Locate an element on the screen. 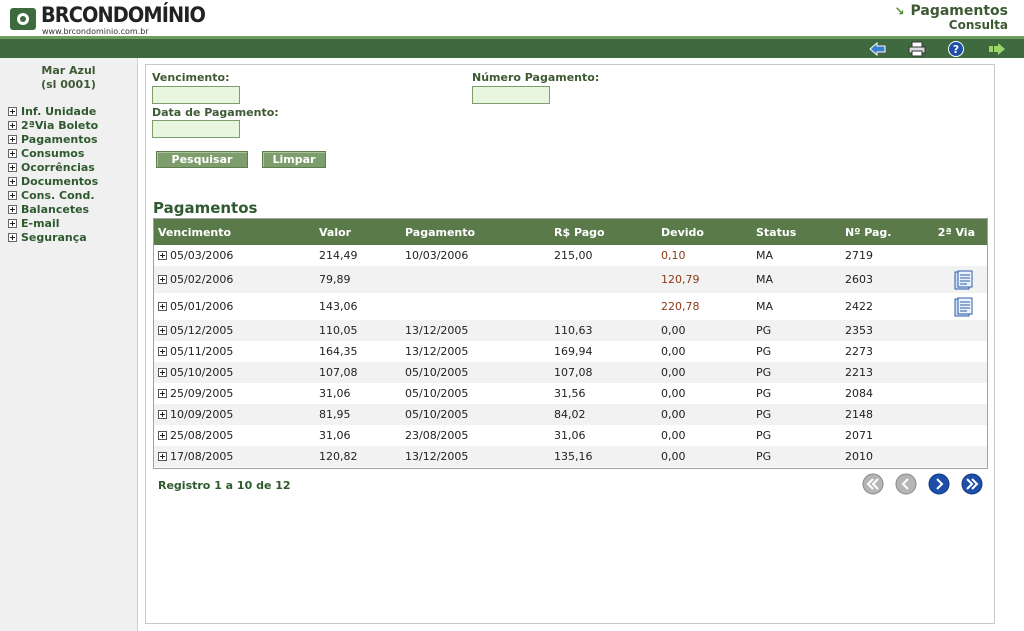 The height and width of the screenshot is (631, 1024). numero-pagamento-input is located at coordinates (511, 95).